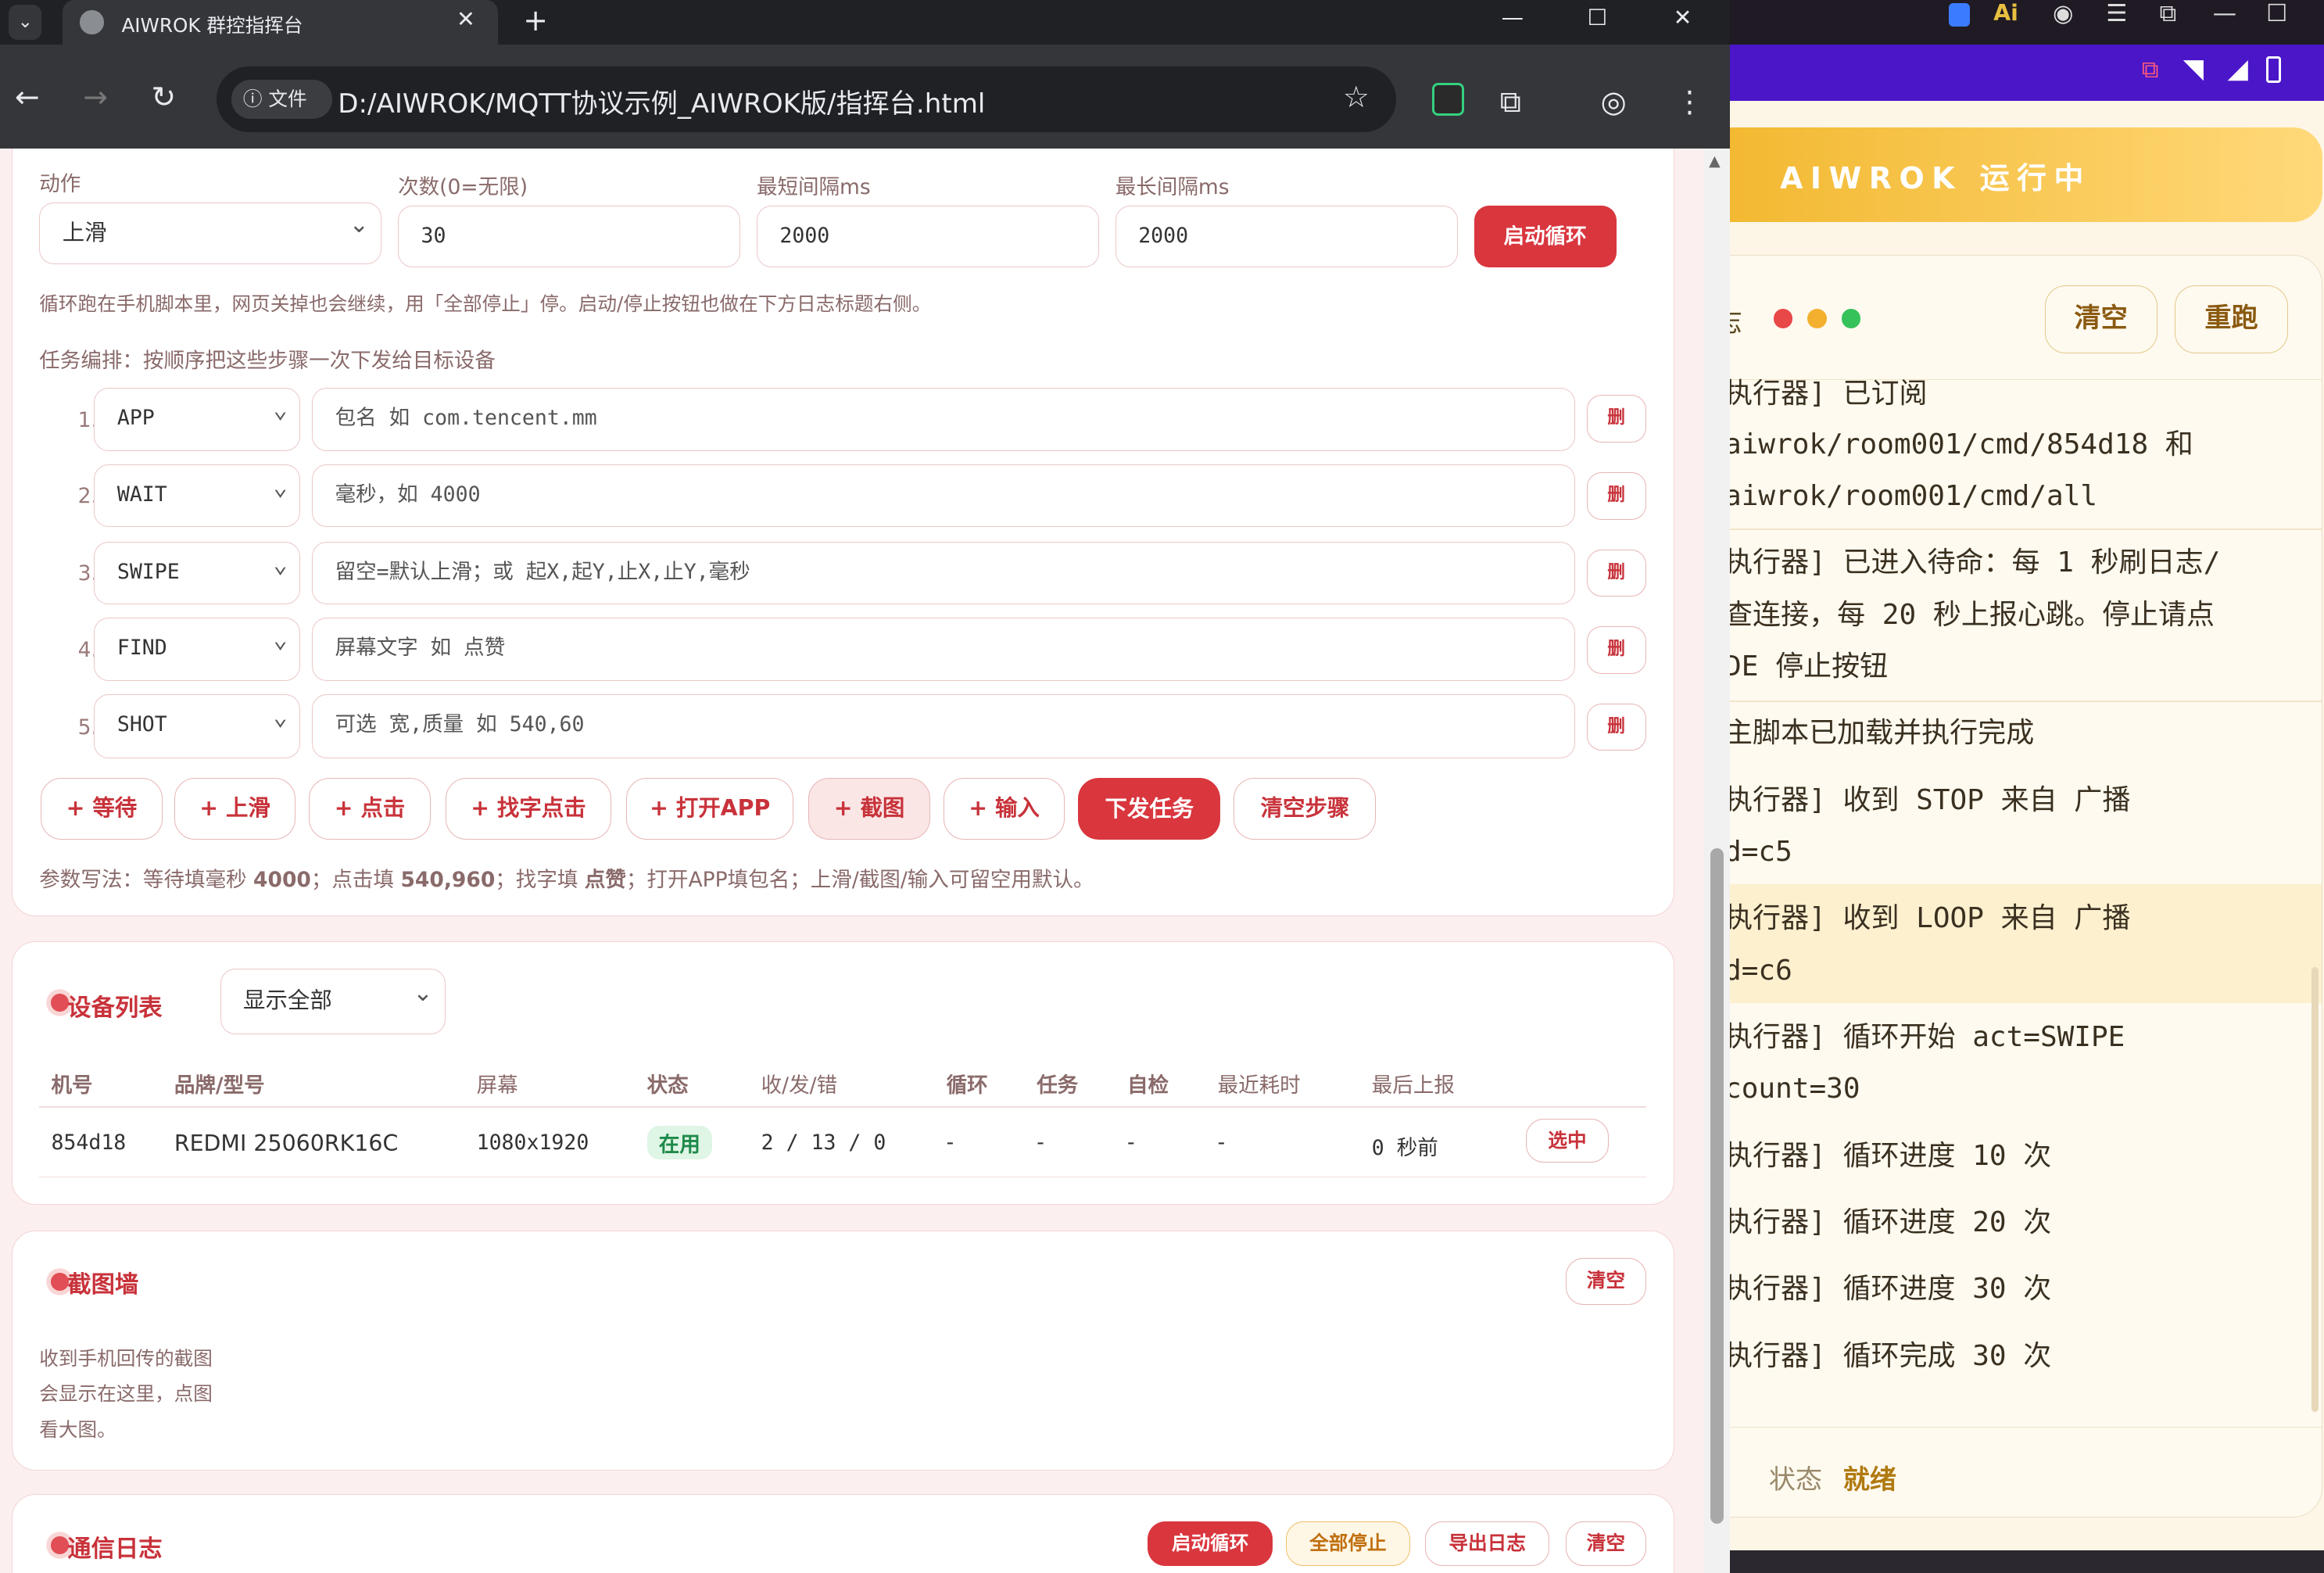  Describe the element at coordinates (1488, 1544) in the screenshot. I see `export-log-button: 导出日志` at that location.